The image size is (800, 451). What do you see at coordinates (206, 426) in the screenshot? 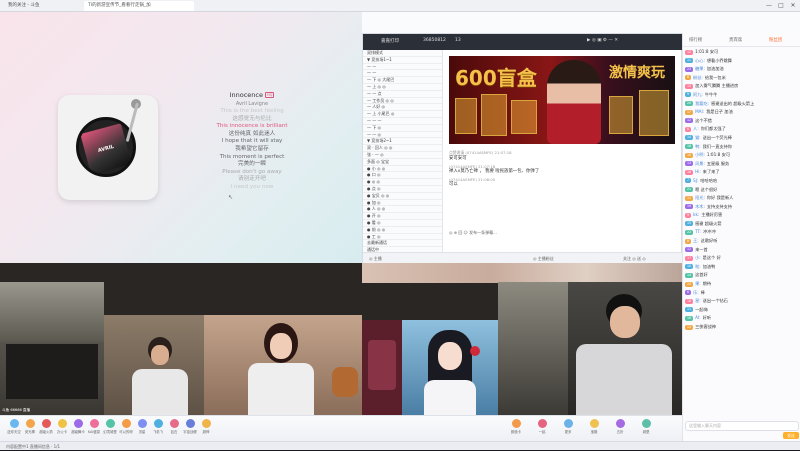
I see `gift-item: 超神` at bounding box center [206, 426].